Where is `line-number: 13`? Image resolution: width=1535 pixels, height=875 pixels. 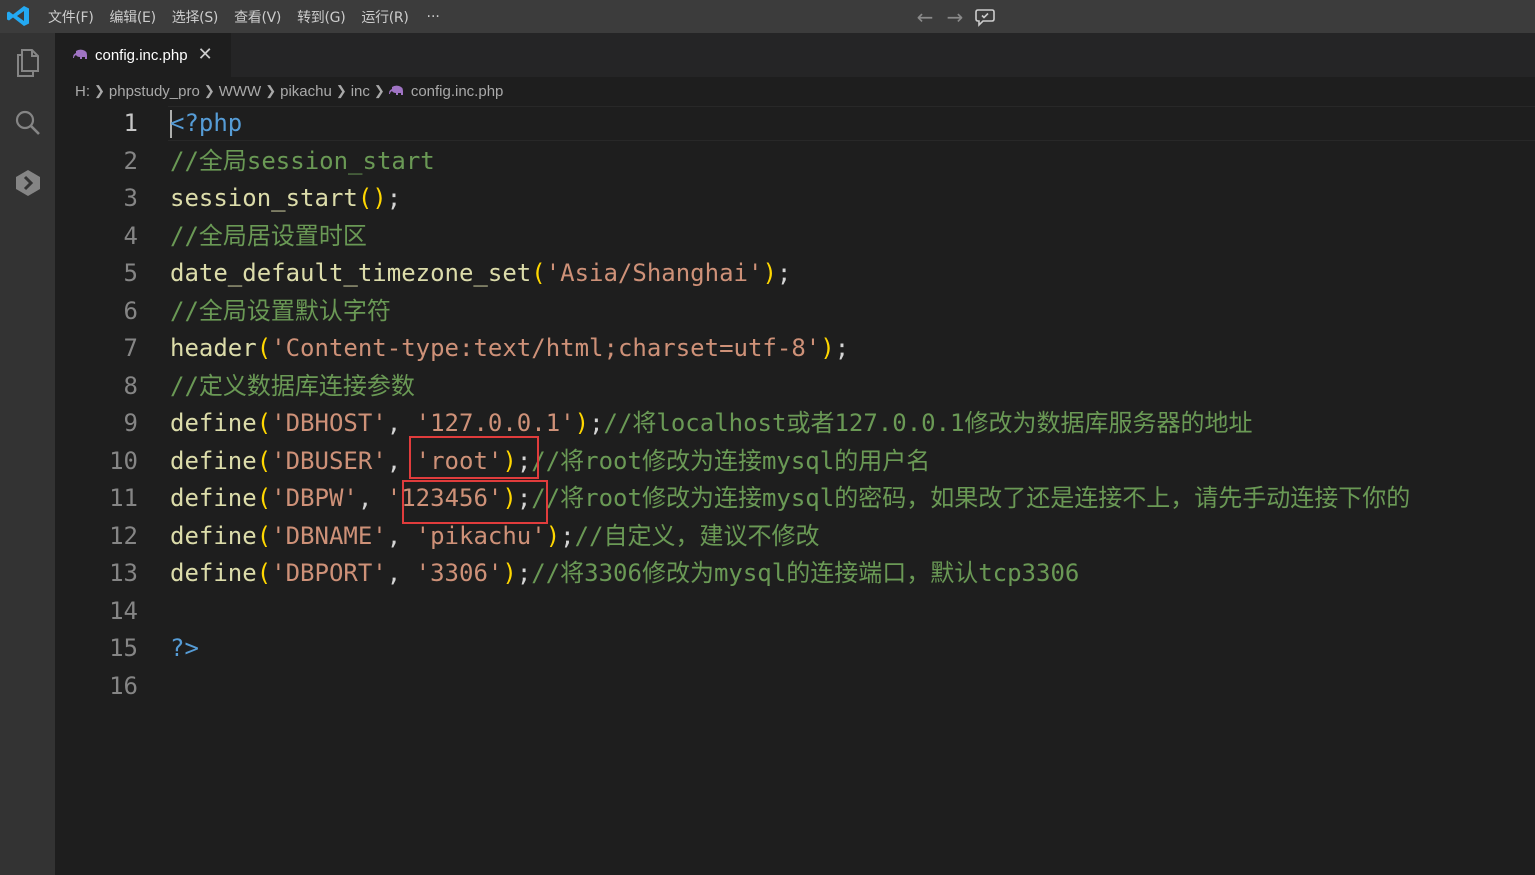
line-number: 13 is located at coordinates (123, 573).